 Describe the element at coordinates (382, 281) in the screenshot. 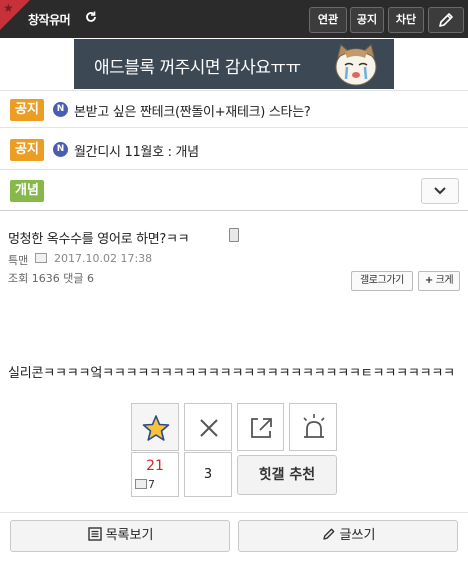

I see `gallog-button: 갤로그가기` at that location.